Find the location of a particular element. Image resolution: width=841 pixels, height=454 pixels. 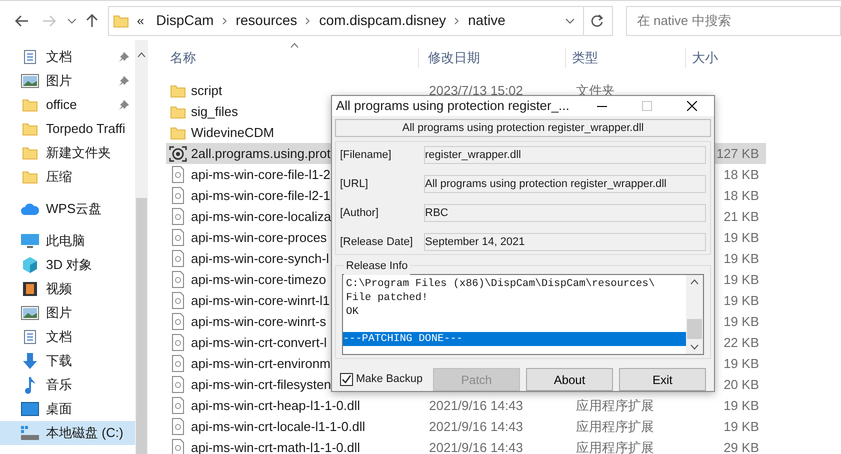

file-name: api-ms-win-crt-heap-l1-1-0.dll is located at coordinates (275, 405).